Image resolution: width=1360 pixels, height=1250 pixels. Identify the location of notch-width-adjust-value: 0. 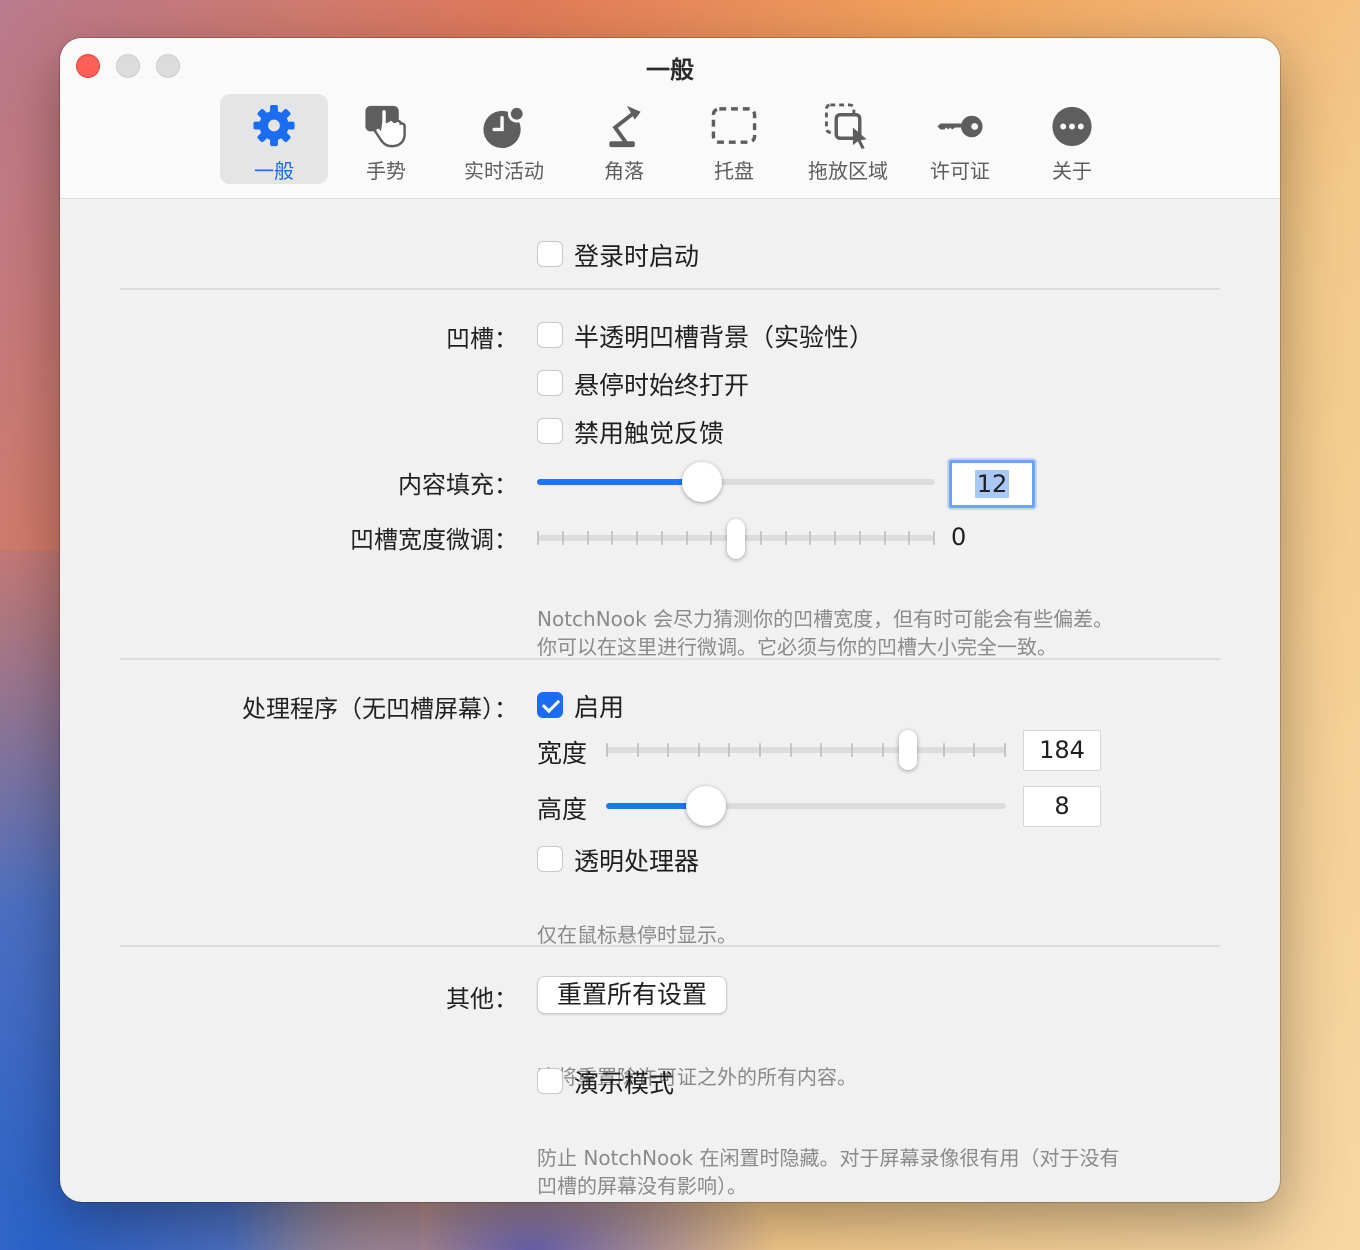
(959, 537).